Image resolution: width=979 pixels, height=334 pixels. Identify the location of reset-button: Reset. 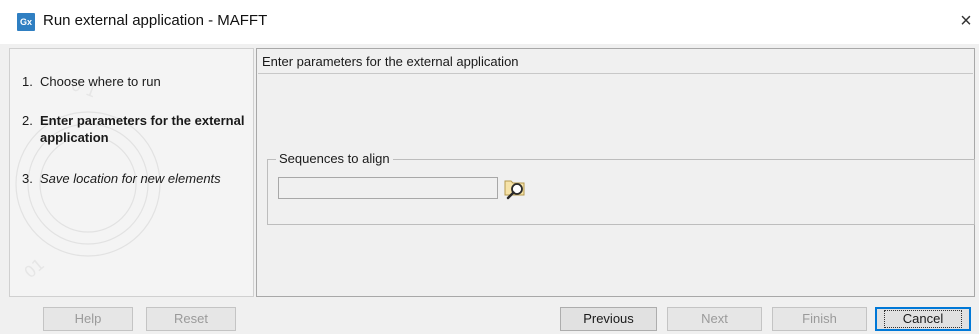
(191, 319).